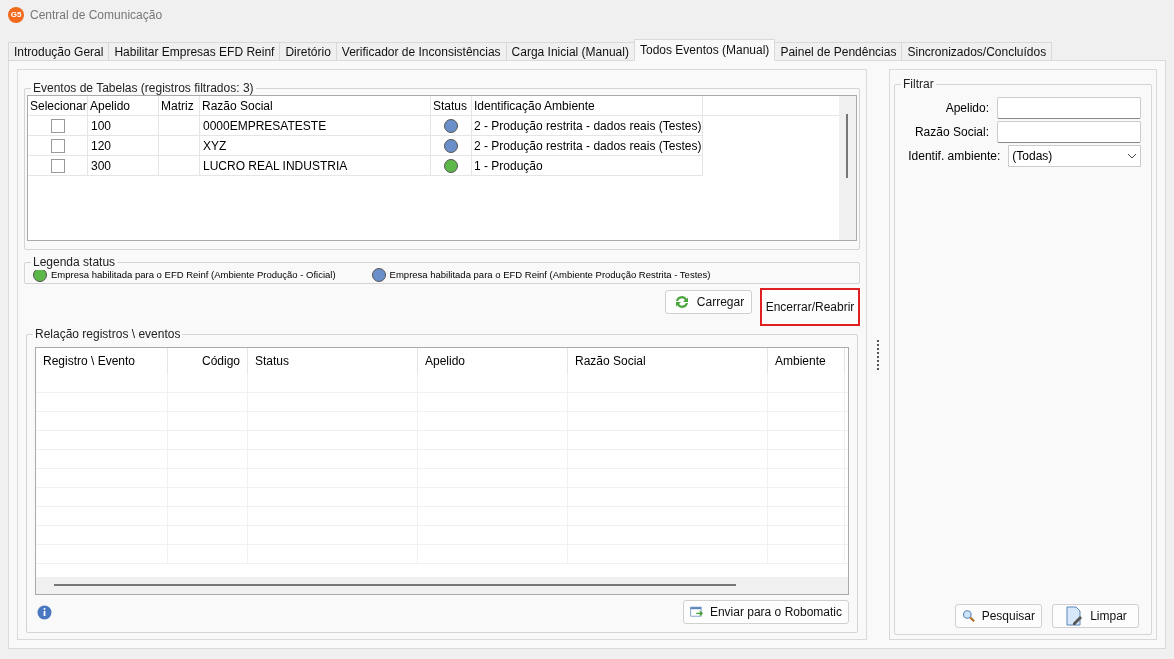  I want to click on field-label: Identif. ambiente:, so click(954, 156).